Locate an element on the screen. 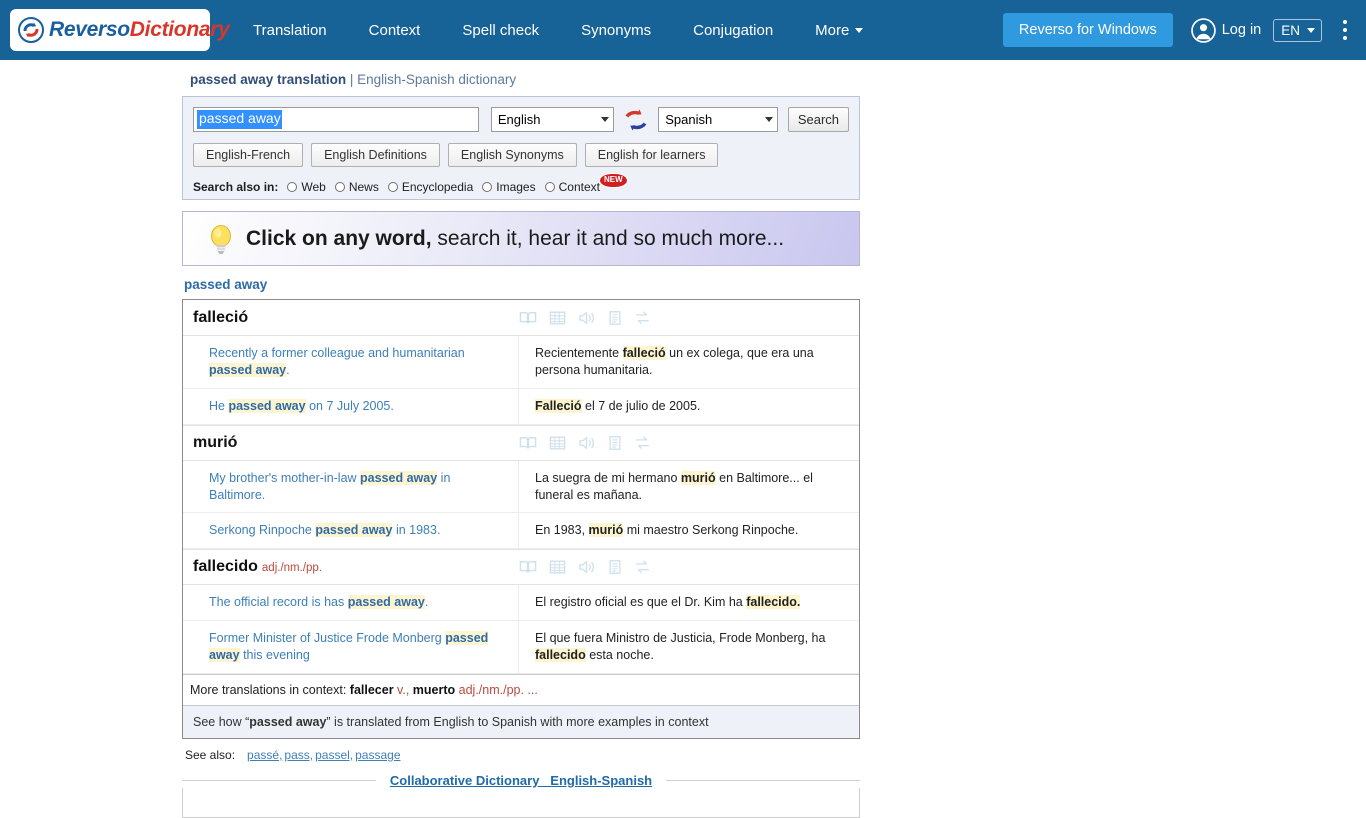  search-also-in-label: Search also in: is located at coordinates (236, 186).